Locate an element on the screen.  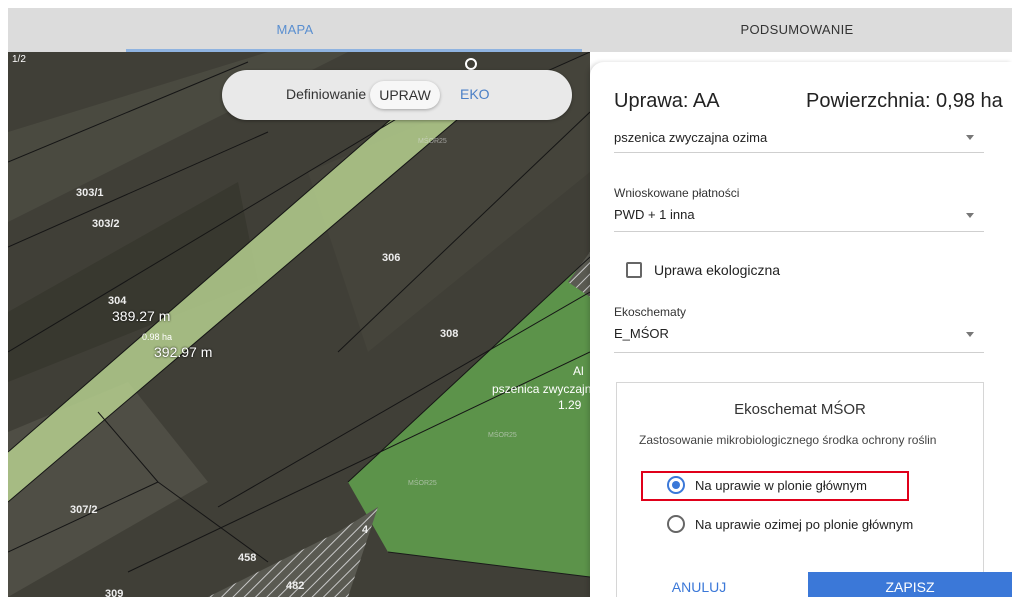
save-button: ZAPISZ is located at coordinates (910, 584).